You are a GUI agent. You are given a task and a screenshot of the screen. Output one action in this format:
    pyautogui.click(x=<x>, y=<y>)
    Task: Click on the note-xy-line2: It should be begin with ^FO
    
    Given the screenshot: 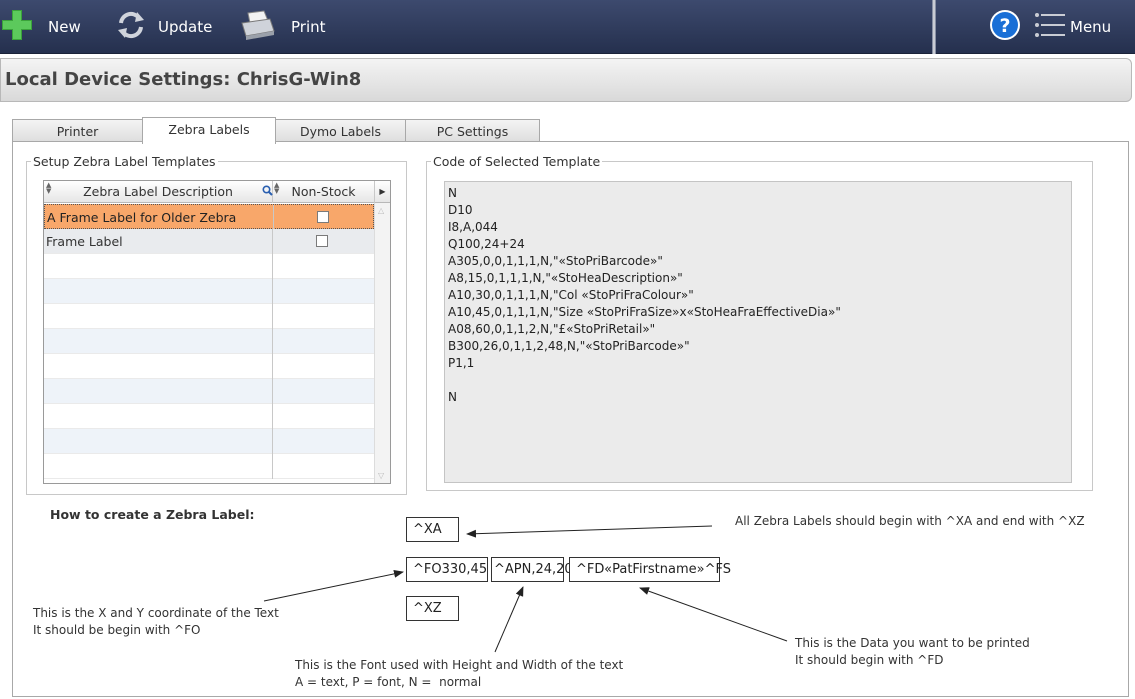 What is the action you would take?
    pyautogui.click(x=117, y=630)
    